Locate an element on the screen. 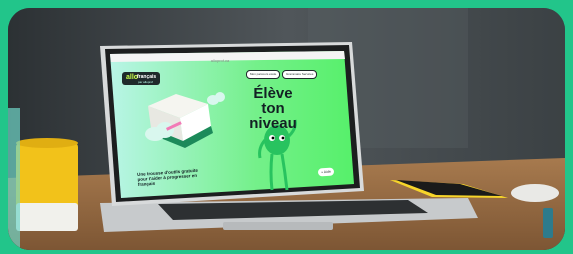  headline-line-2: ton is located at coordinates (273, 108).